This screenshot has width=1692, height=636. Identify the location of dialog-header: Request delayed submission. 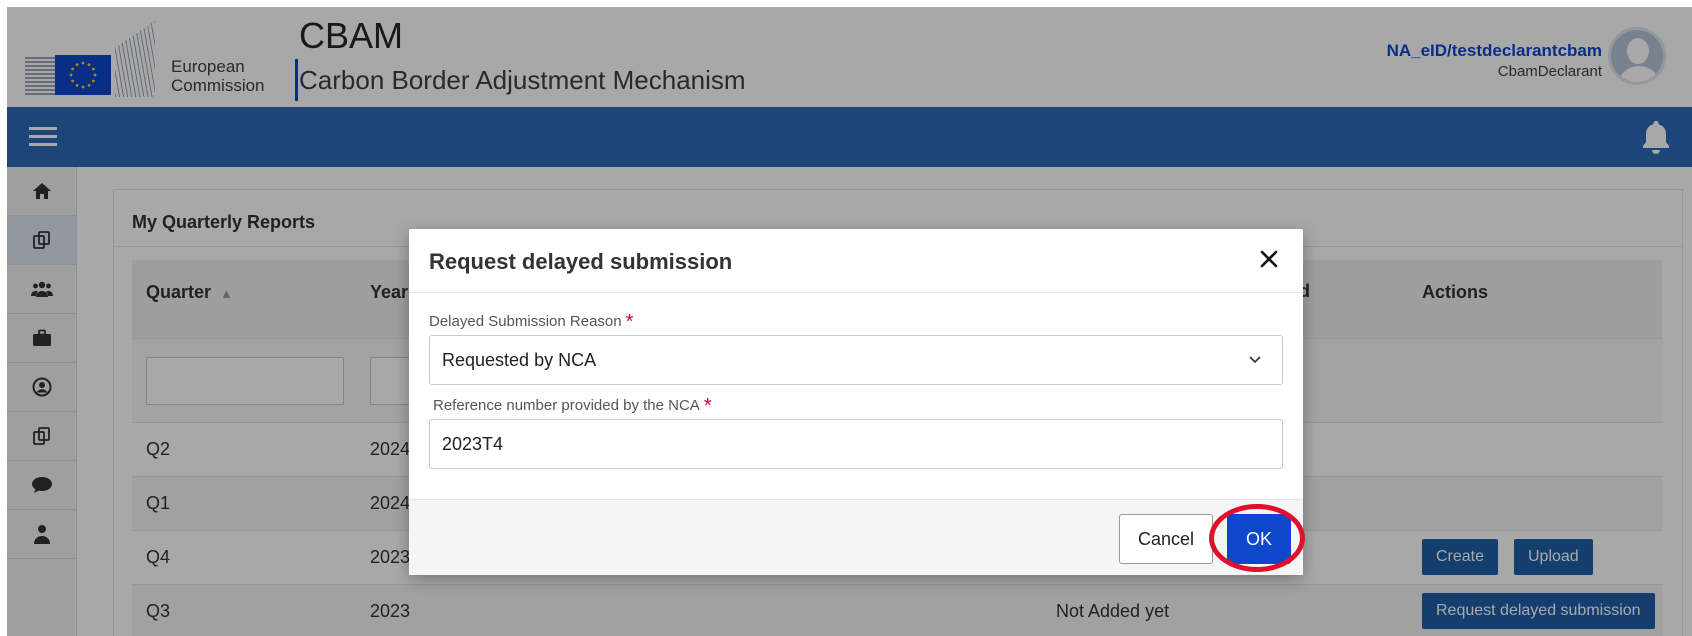
(856, 261).